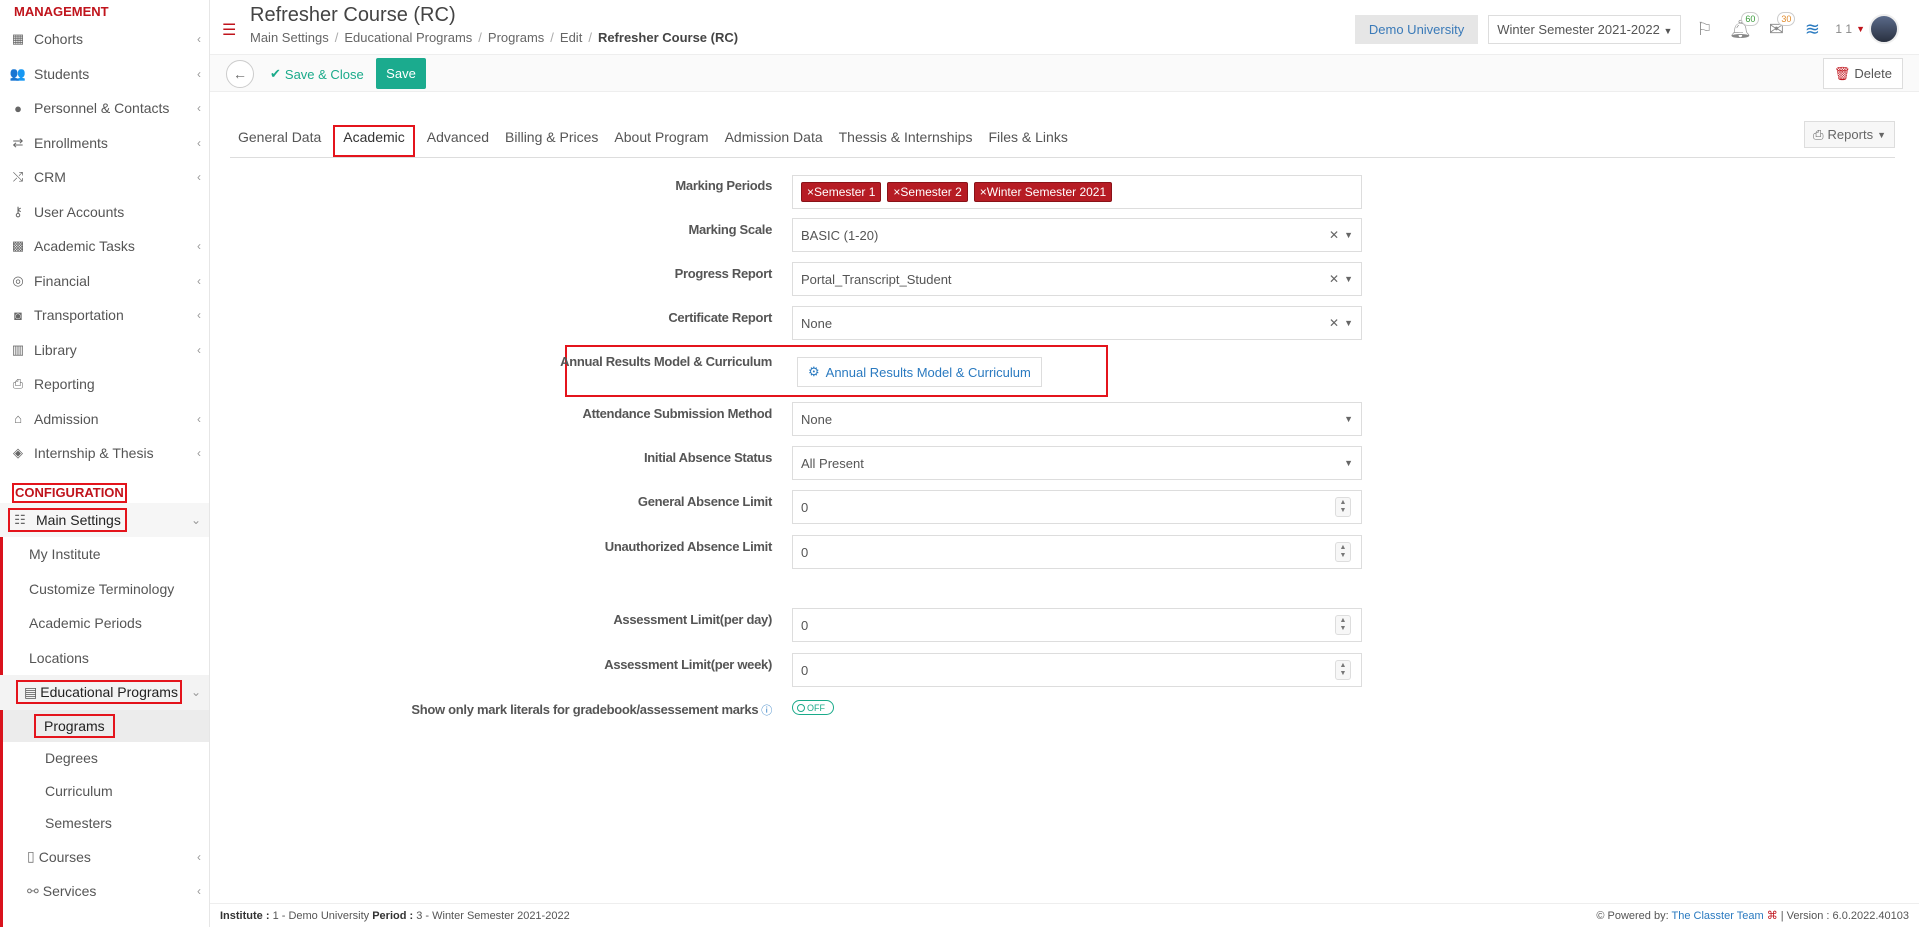 The width and height of the screenshot is (1919, 927). What do you see at coordinates (841, 192) in the screenshot?
I see `tag-semester-1: ×Semester 1` at bounding box center [841, 192].